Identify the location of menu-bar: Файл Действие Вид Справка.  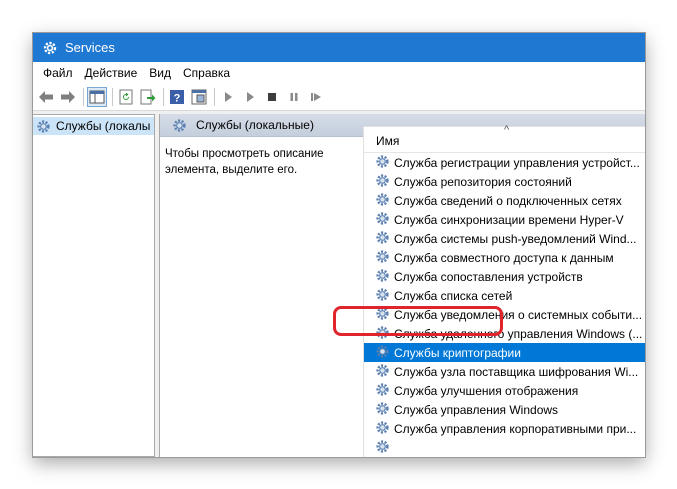
(339, 73).